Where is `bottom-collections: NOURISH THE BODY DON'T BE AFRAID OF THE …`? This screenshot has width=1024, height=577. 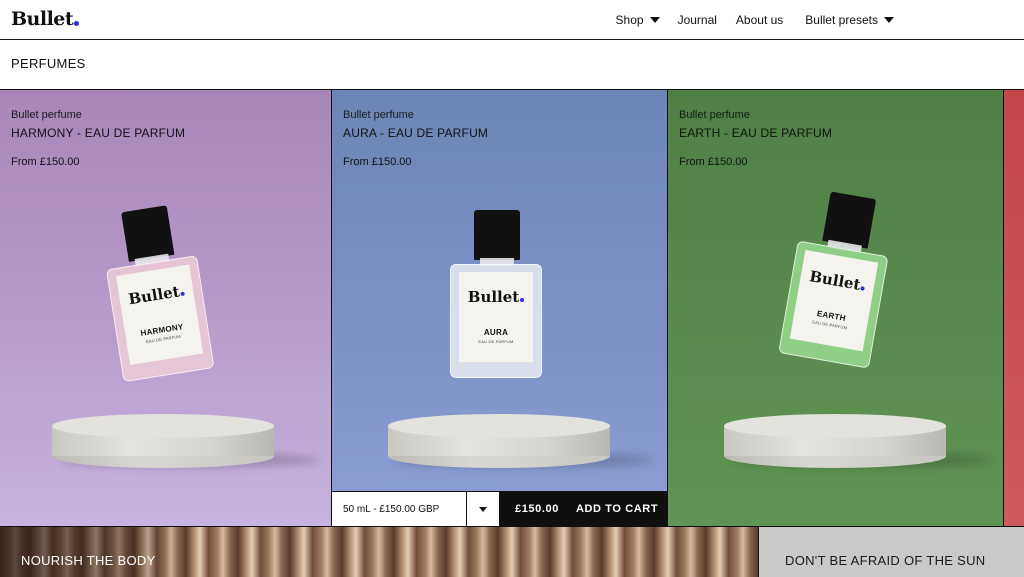
bottom-collections: NOURISH THE BODY DON'T BE AFRAID OF THE … is located at coordinates (512, 551).